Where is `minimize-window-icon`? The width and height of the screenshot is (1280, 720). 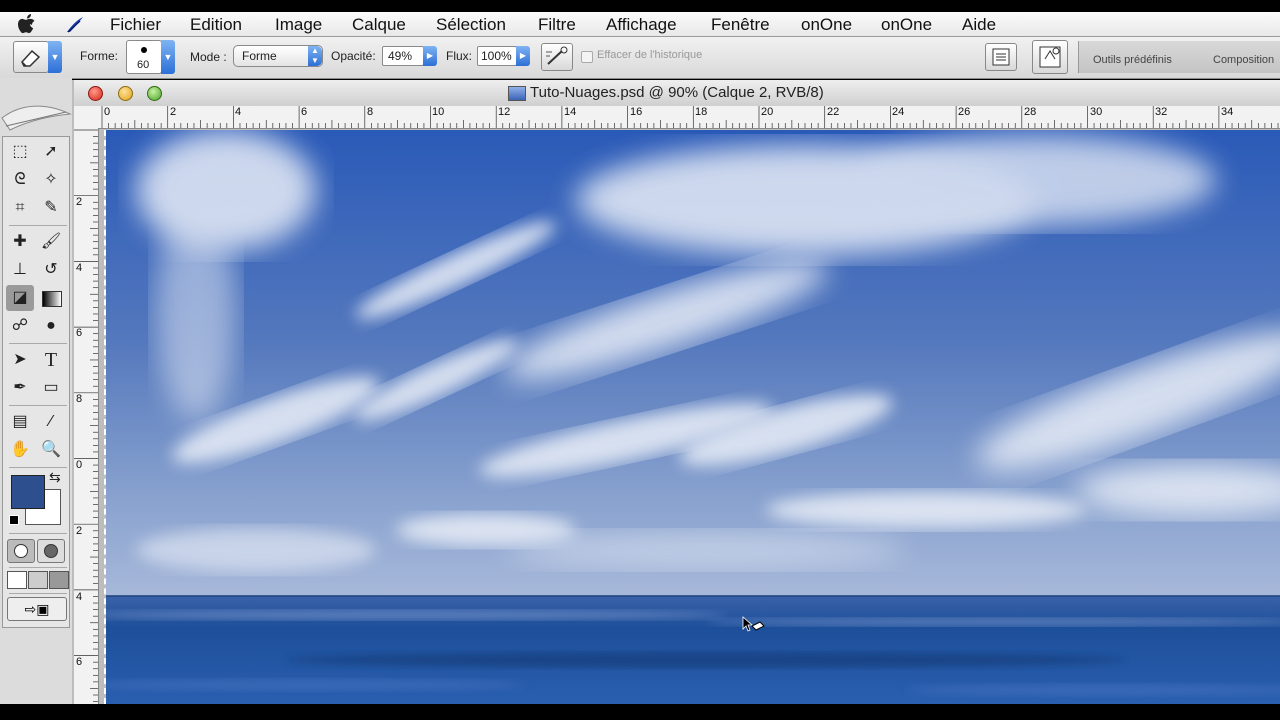 minimize-window-icon is located at coordinates (125, 93).